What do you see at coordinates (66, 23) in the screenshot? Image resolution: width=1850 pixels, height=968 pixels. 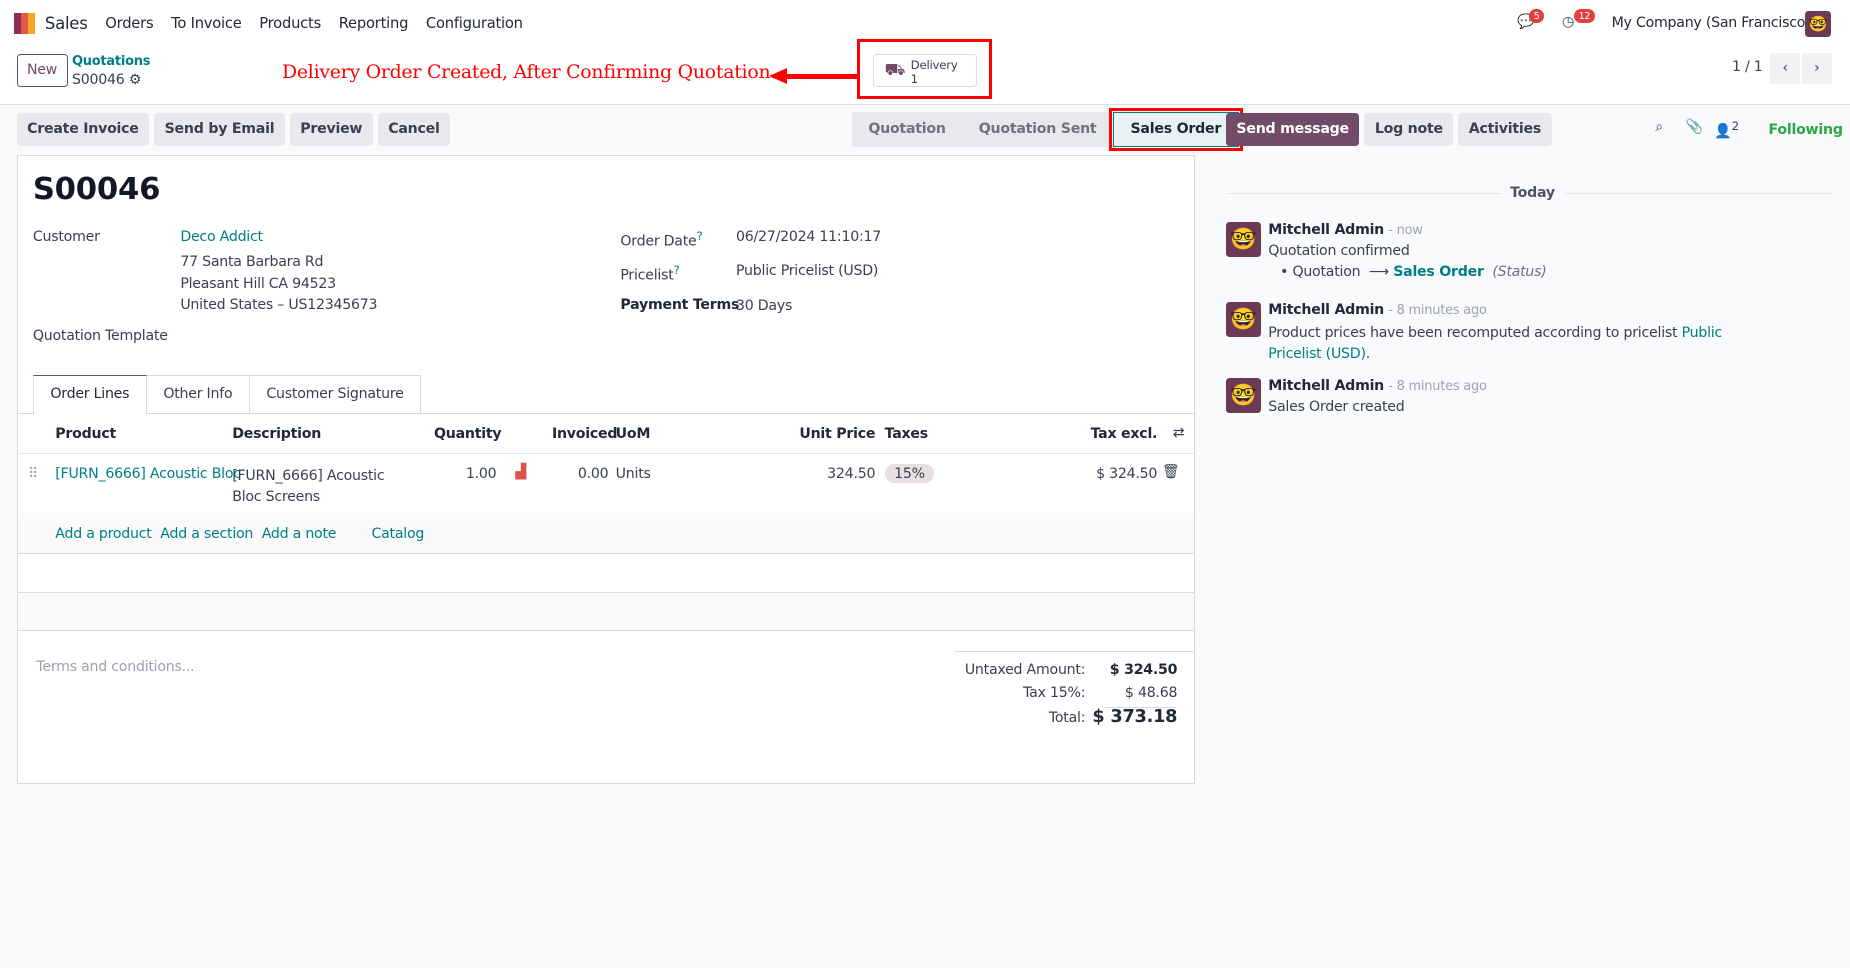 I see `app-name: Sales` at bounding box center [66, 23].